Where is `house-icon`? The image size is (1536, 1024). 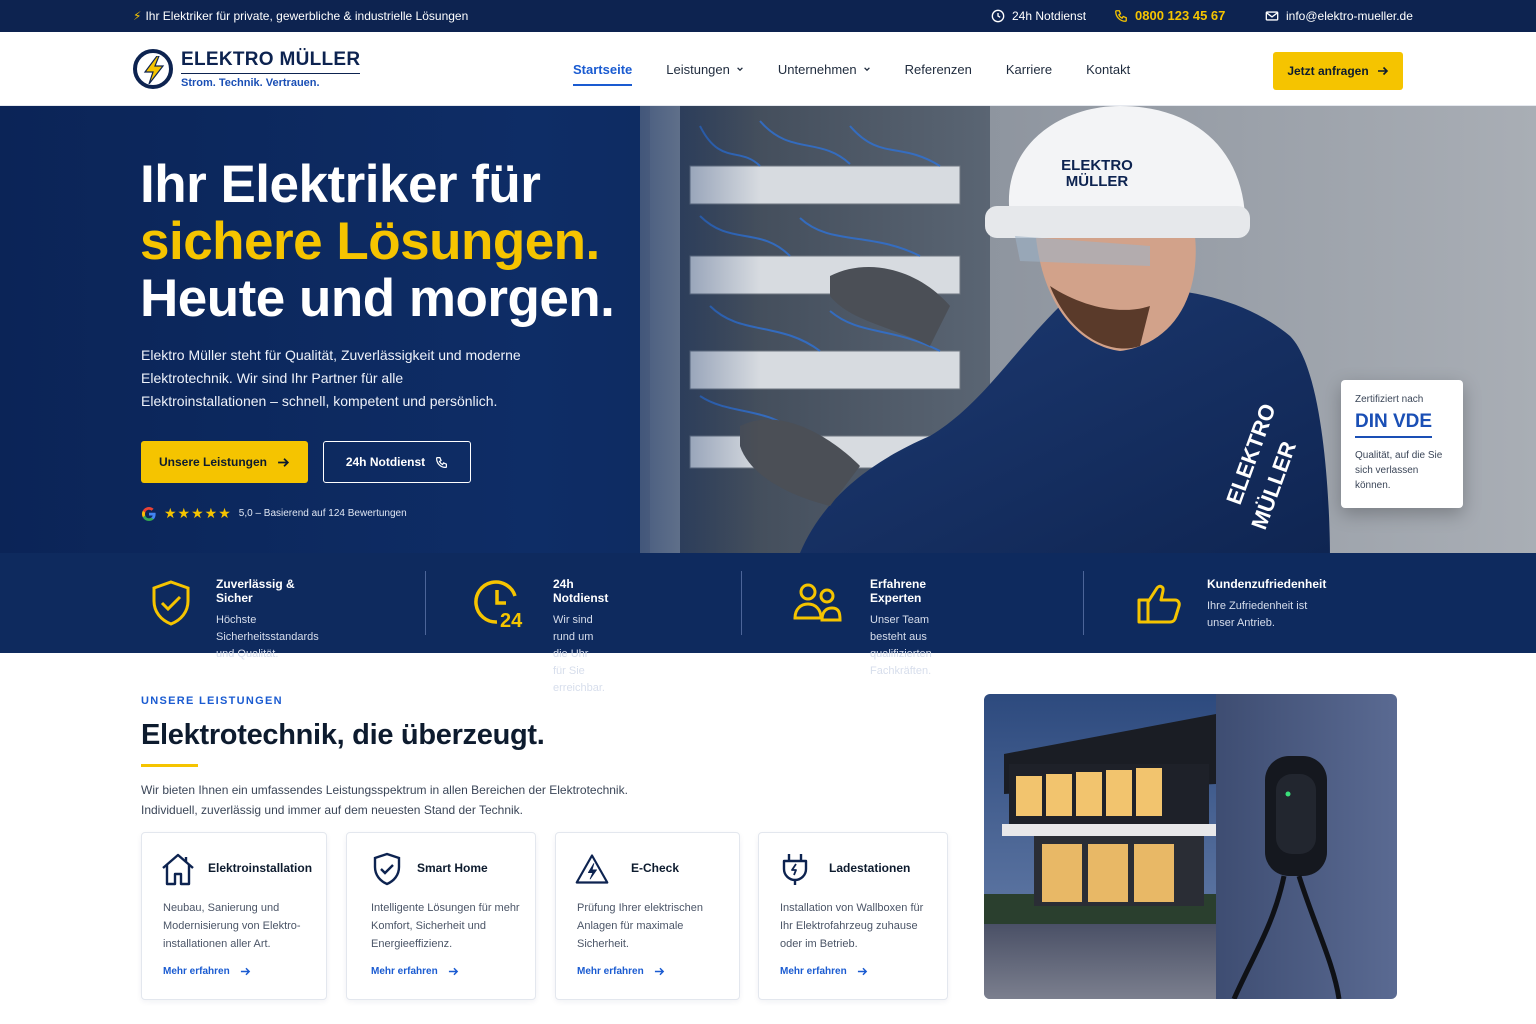
house-icon is located at coordinates (178, 869).